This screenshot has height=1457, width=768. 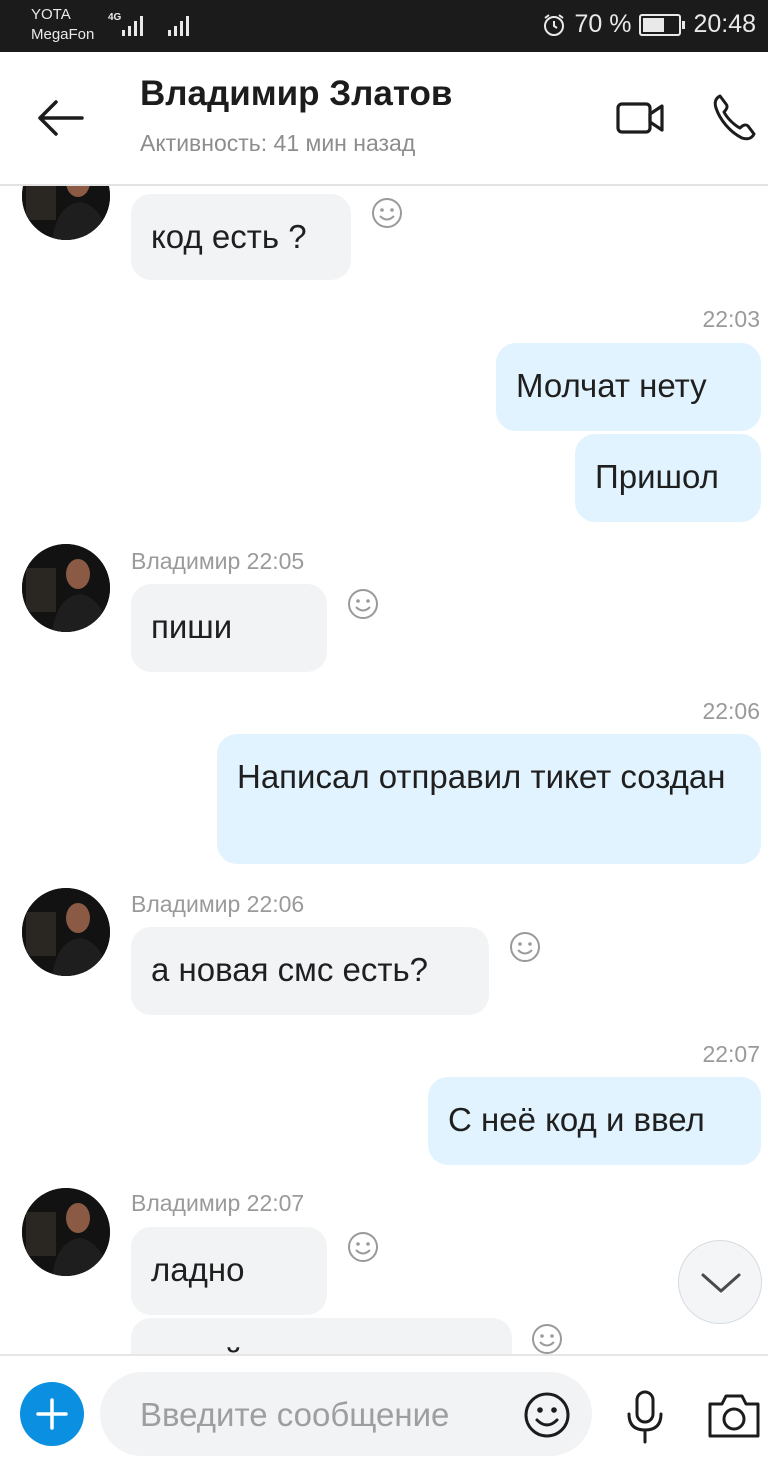 I want to click on message-text: Молчат нету, so click(x=611, y=385).